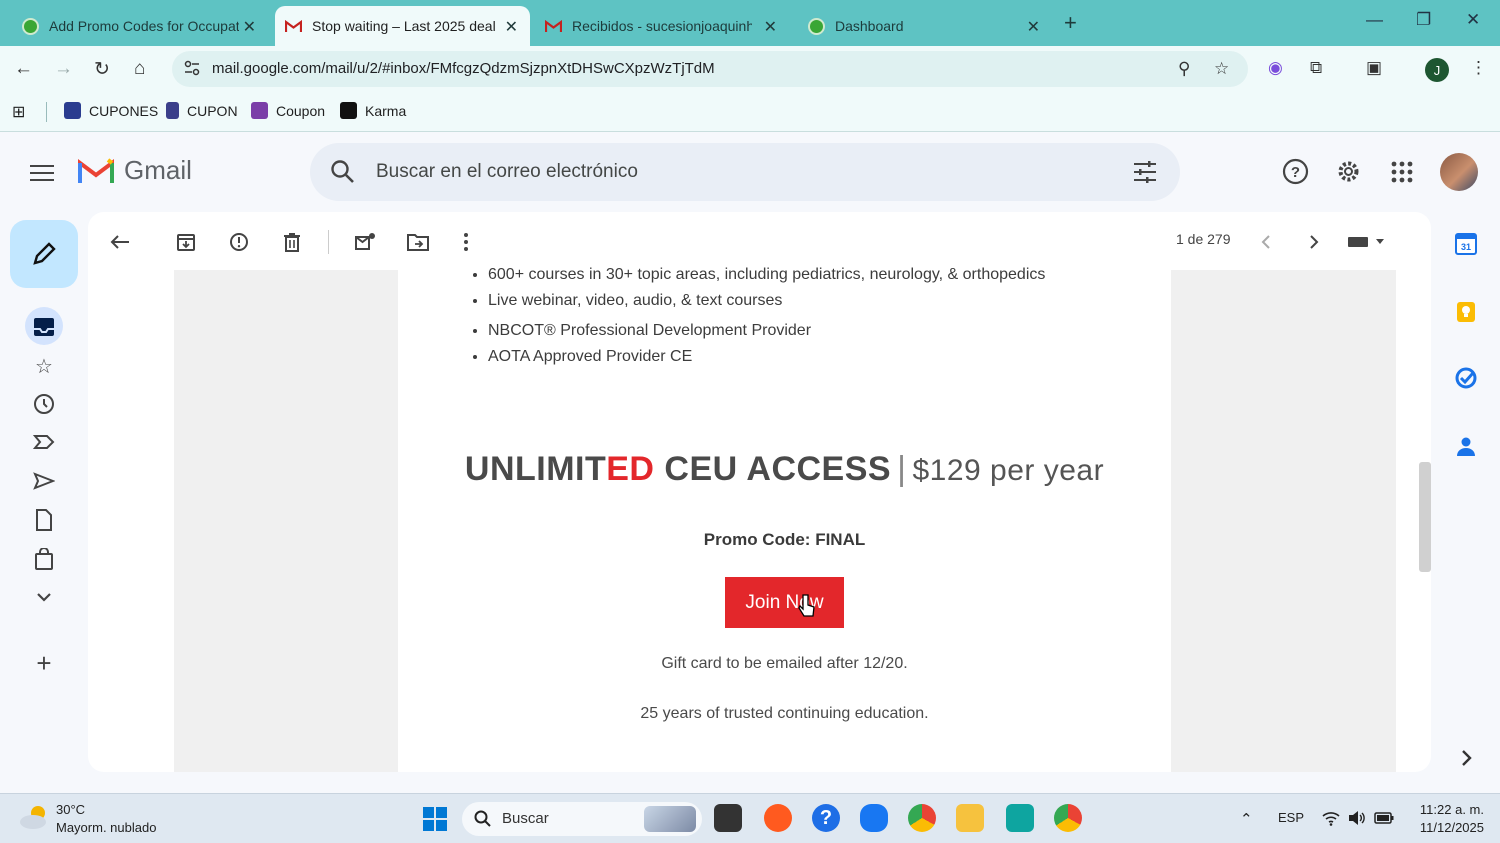 The image size is (1500, 843). I want to click on forward-arrow-icon: →, so click(63, 69).